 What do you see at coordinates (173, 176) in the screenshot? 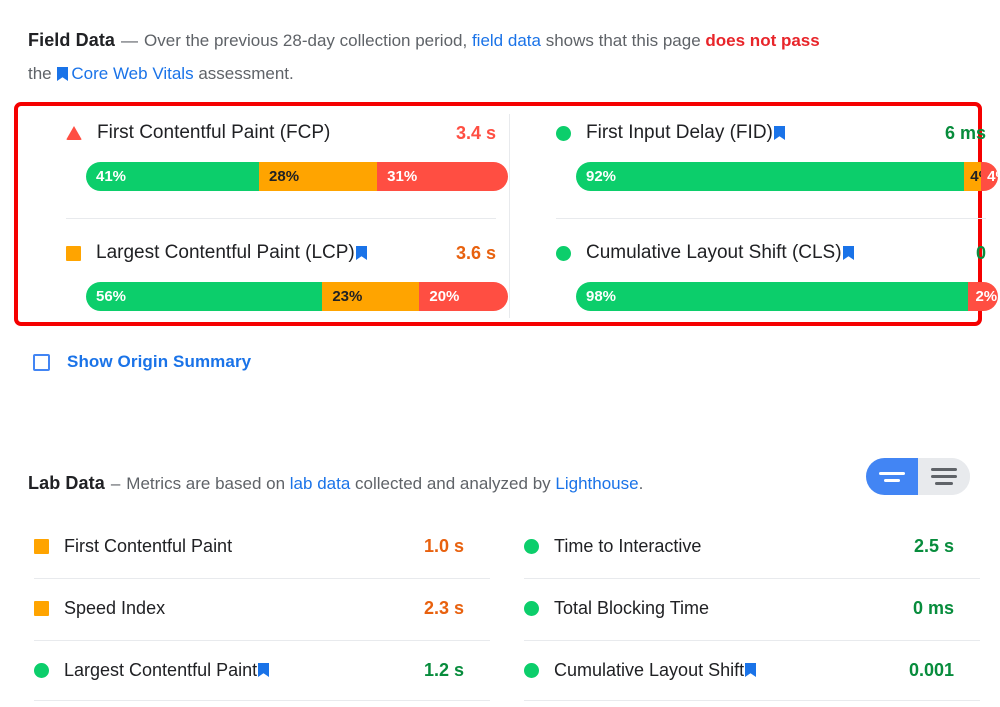
I see `dist-segment-good: 41%` at bounding box center [173, 176].